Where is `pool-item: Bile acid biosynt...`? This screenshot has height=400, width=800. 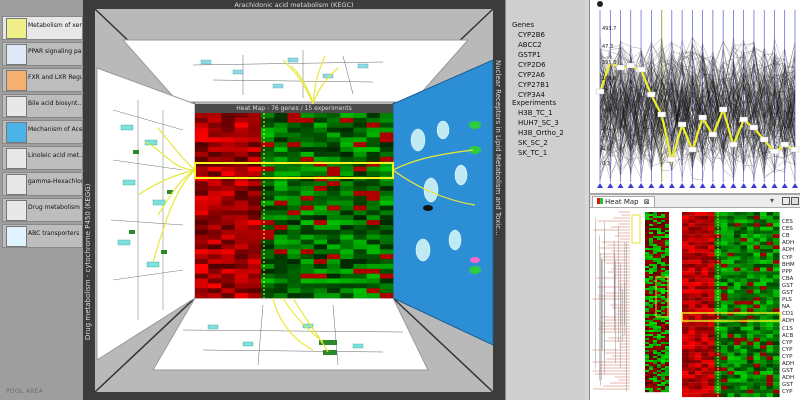 pool-item: Bile acid biosynt... is located at coordinates (42, 106).